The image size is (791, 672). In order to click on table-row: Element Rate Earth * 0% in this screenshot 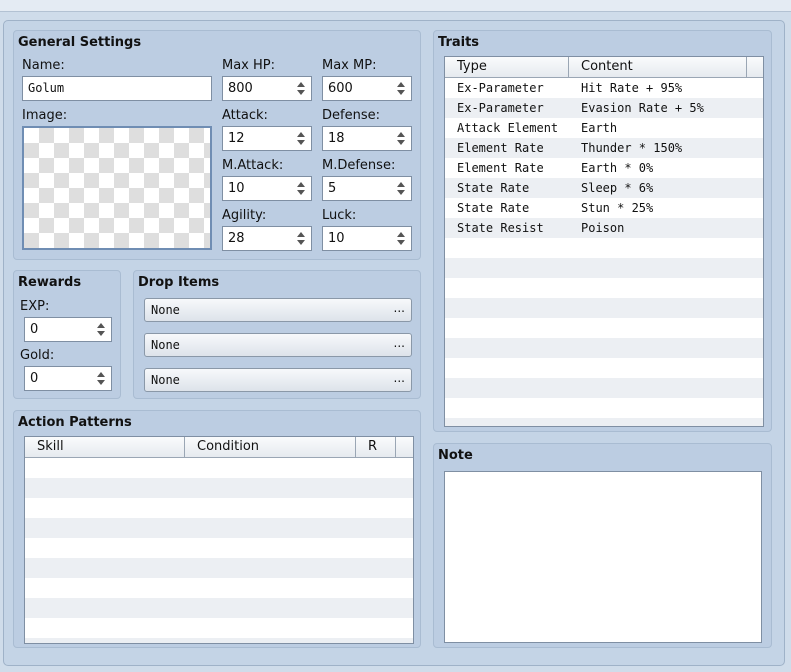, I will do `click(604, 168)`.